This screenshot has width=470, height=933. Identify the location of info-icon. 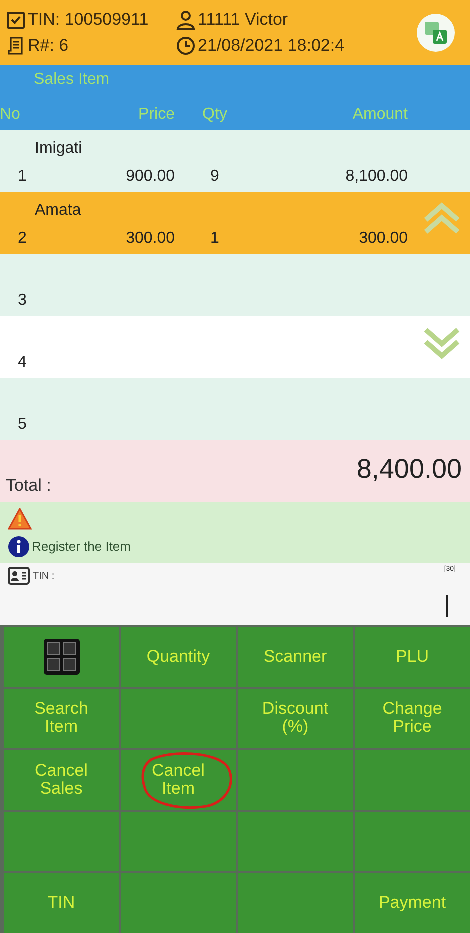
(19, 547).